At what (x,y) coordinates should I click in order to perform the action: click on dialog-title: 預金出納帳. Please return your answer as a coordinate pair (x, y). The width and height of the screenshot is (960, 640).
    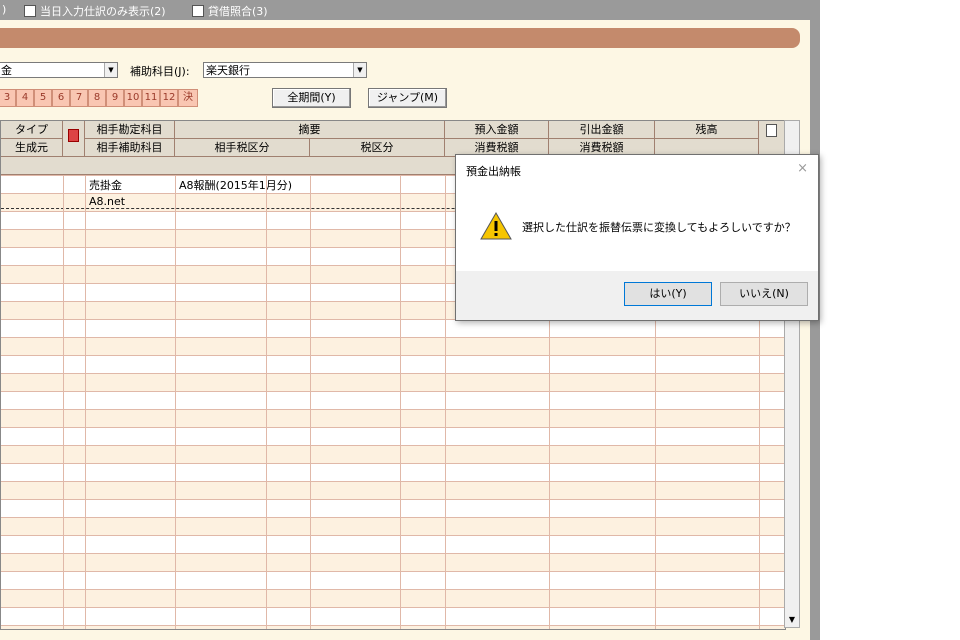
    Looking at the image, I should click on (493, 171).